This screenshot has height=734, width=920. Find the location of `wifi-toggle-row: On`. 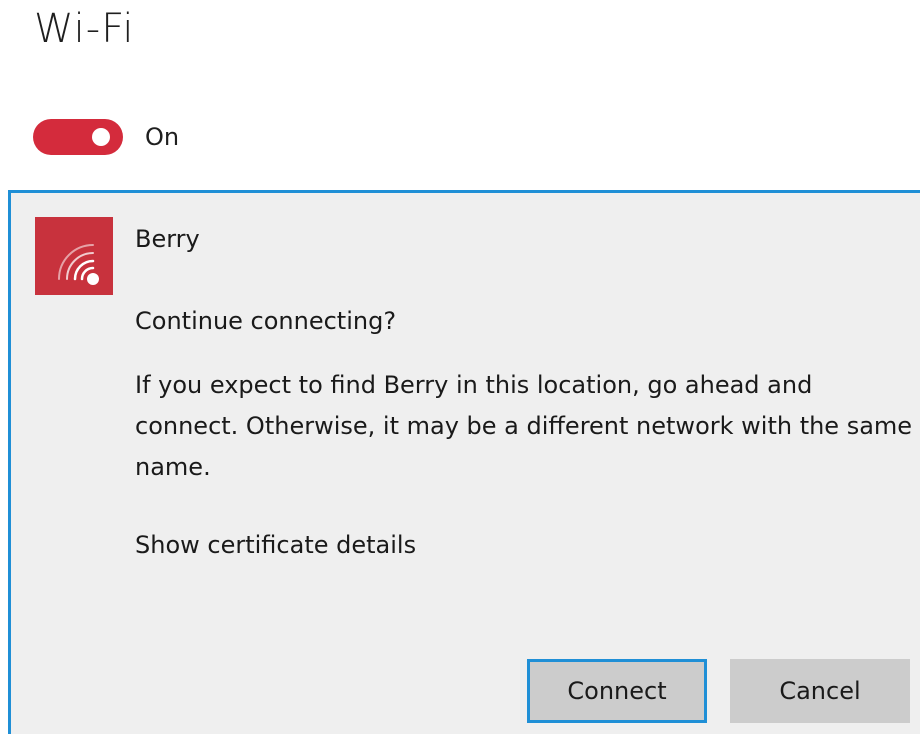

wifi-toggle-row: On is located at coordinates (106, 137).